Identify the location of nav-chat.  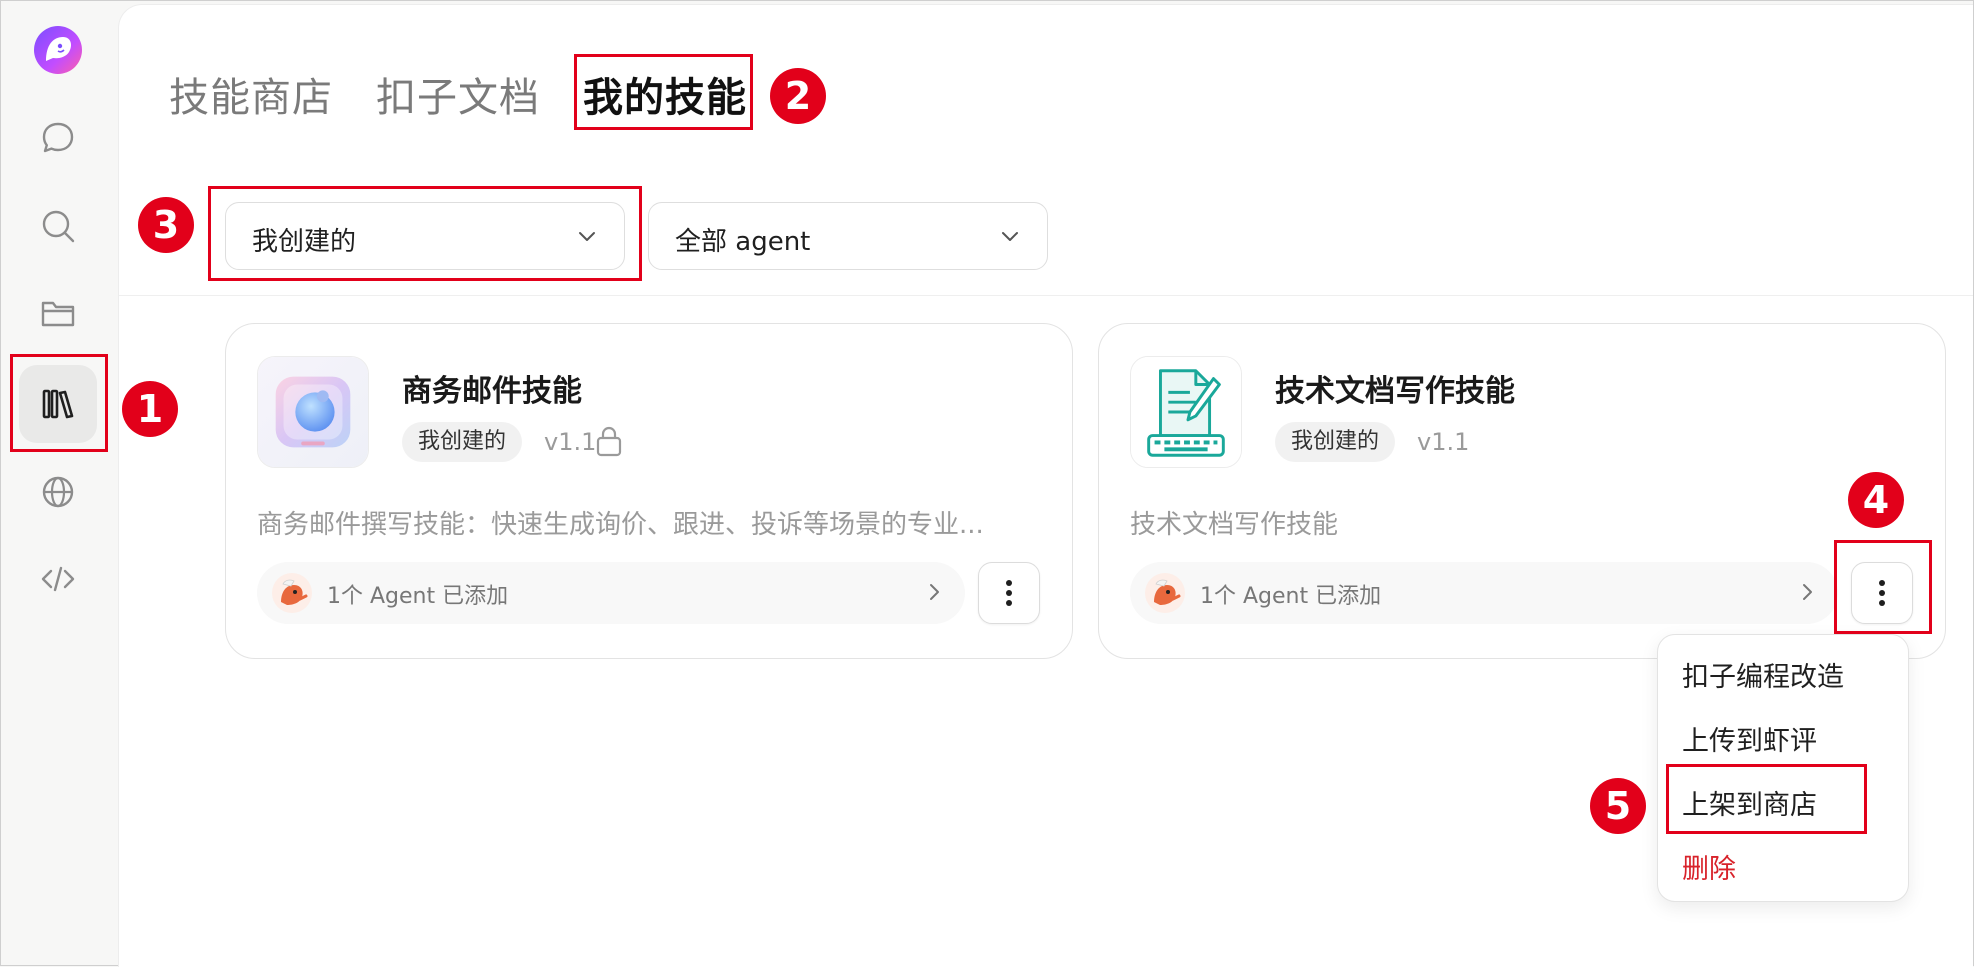
(58, 138).